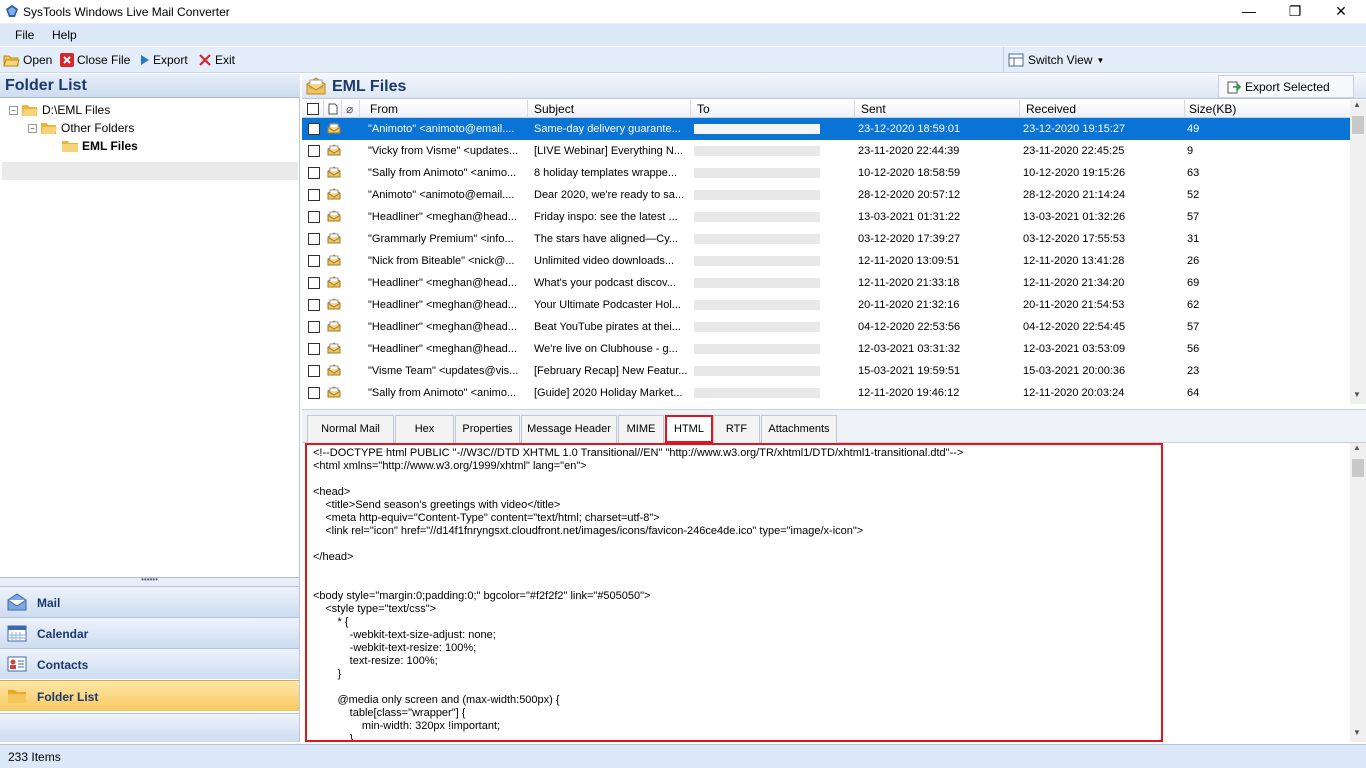 Image resolution: width=1366 pixels, height=768 pixels. I want to click on cell-sent: 10-12-2020 18:58:59, so click(909, 173).